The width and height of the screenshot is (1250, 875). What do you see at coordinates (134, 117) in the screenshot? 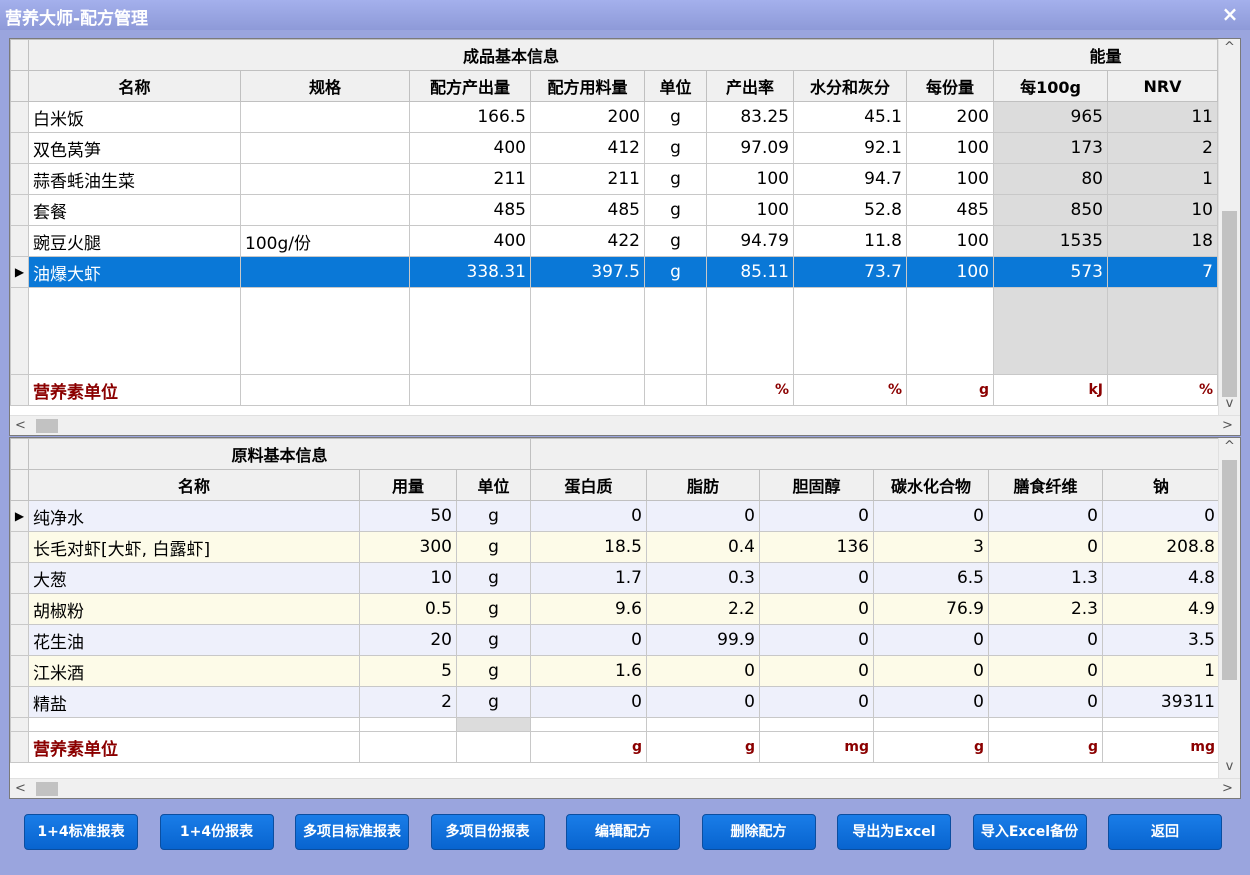
I see `table-cell: 白米饭` at bounding box center [134, 117].